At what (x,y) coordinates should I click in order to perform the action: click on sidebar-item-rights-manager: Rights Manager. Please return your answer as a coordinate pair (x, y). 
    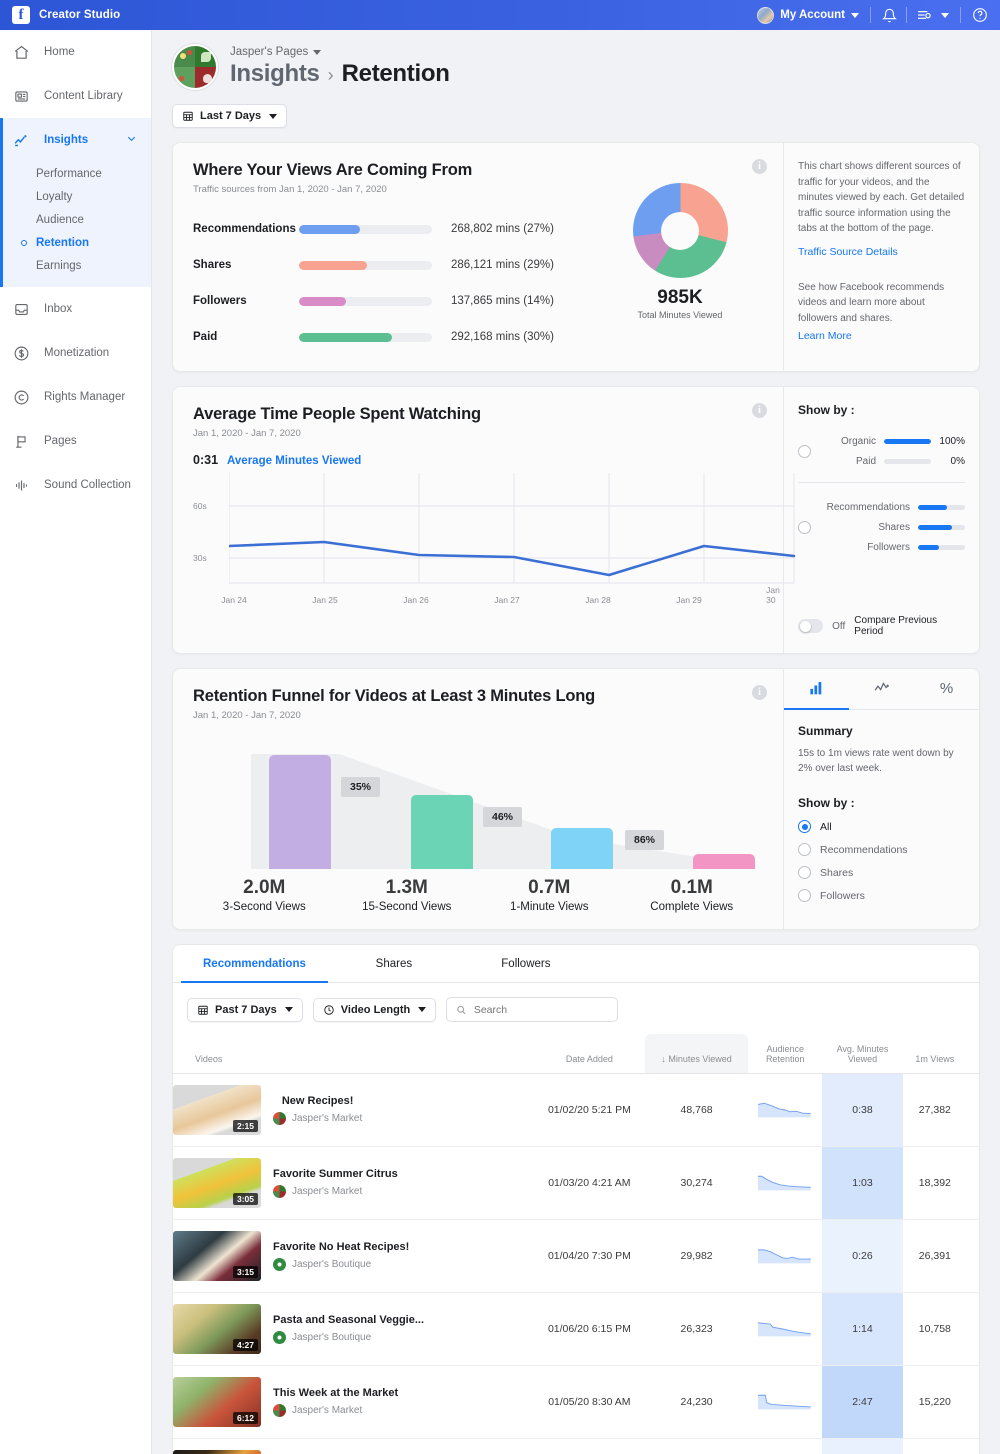
    Looking at the image, I should click on (75, 397).